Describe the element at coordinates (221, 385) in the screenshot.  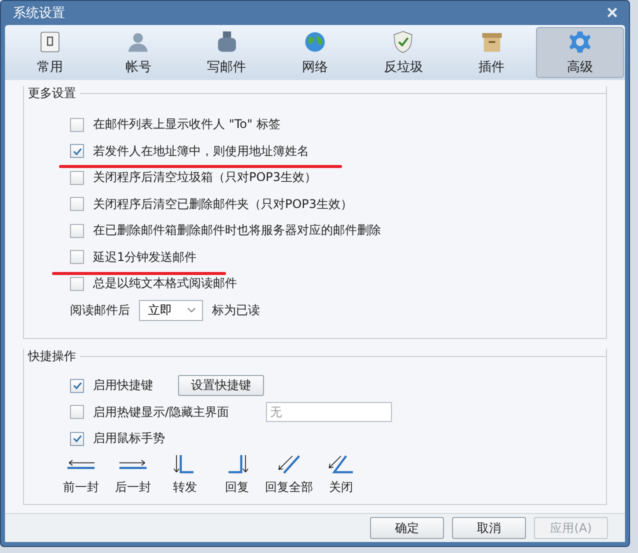
I see `set-hotkeys-button: 设置快捷键` at that location.